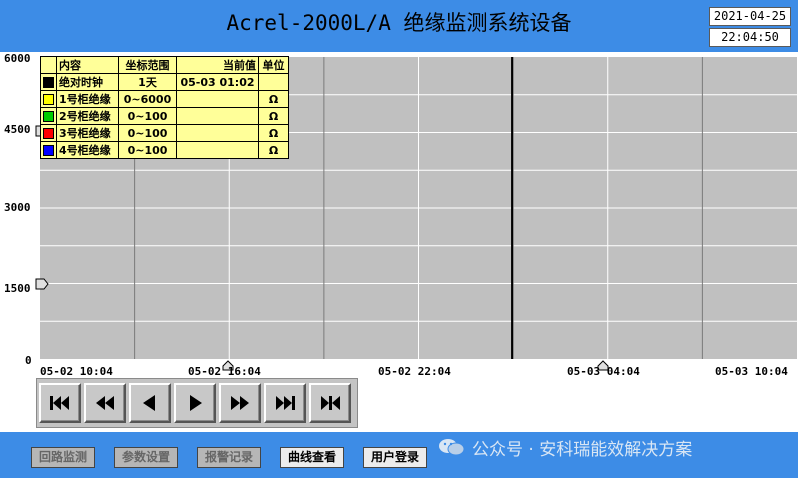  What do you see at coordinates (582, 449) in the screenshot?
I see `watermark-text: 公众号 · 安科瑞能效解决方案` at bounding box center [582, 449].